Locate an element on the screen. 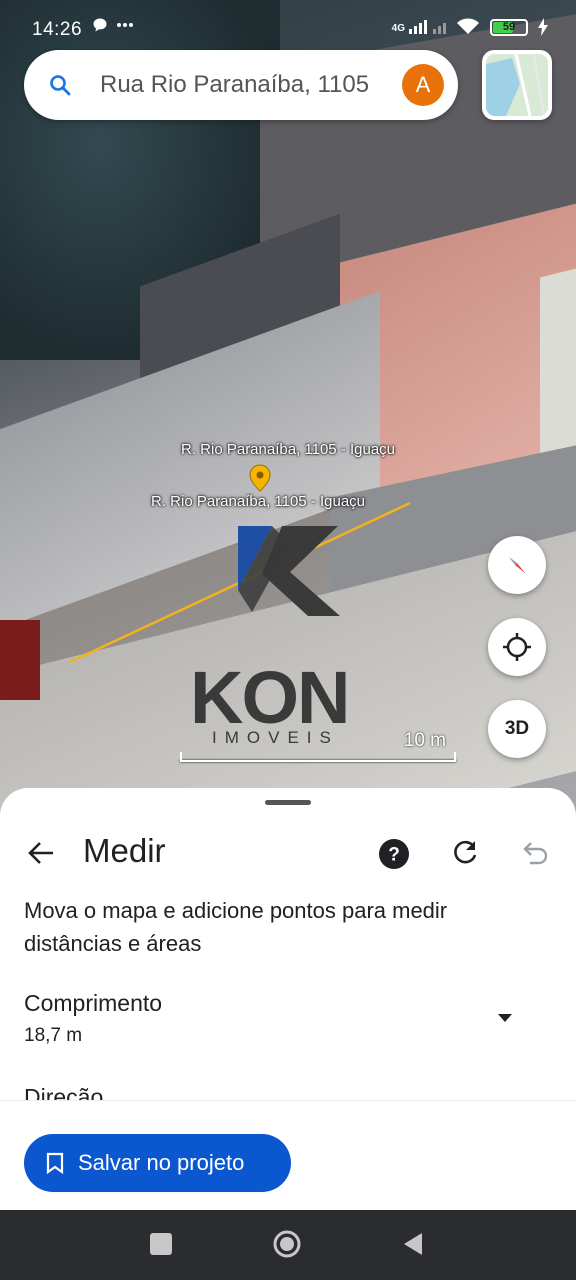 This screenshot has width=576, height=1280. compass-button is located at coordinates (517, 565).